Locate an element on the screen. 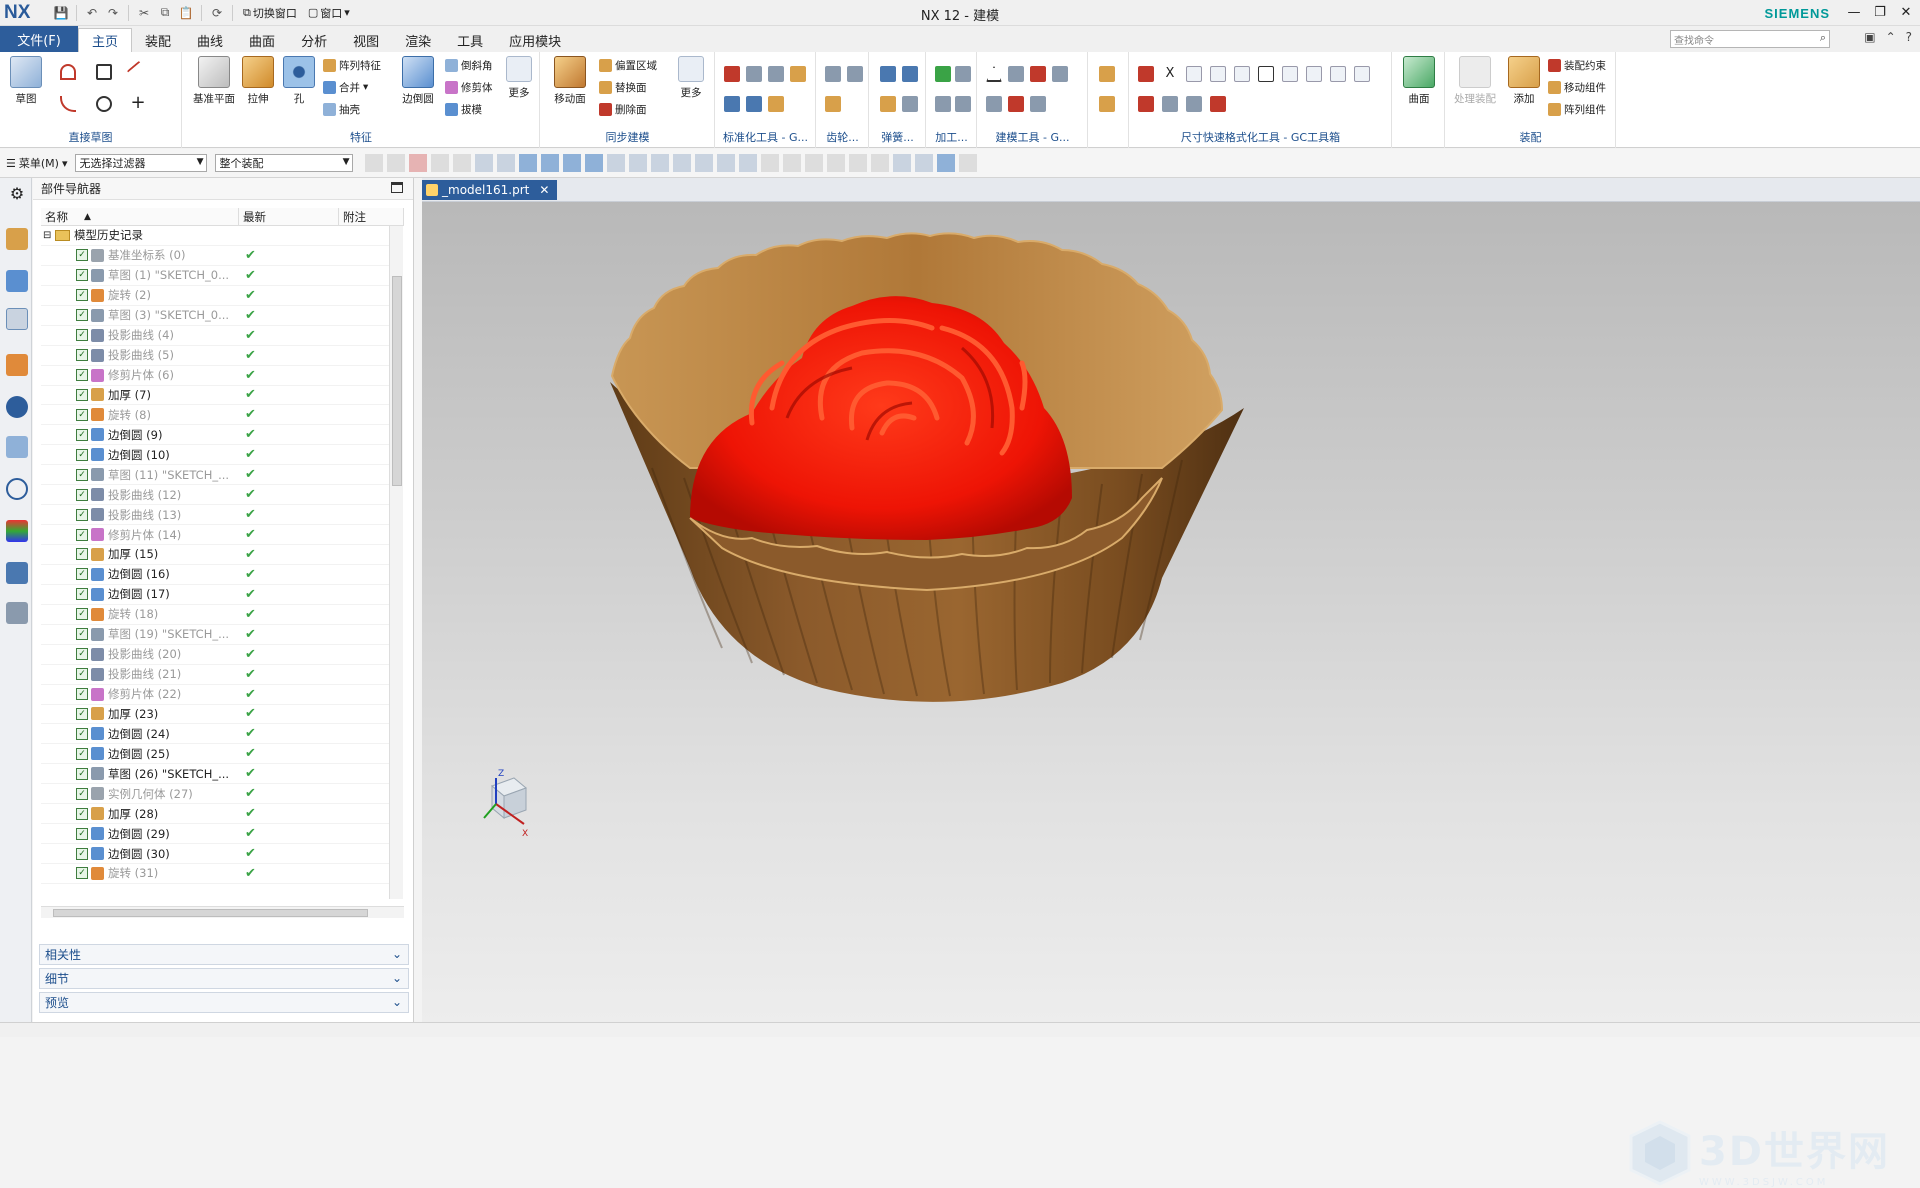 The width and height of the screenshot is (1920, 1188). dimension-tool-icon: X is located at coordinates (1170, 74).